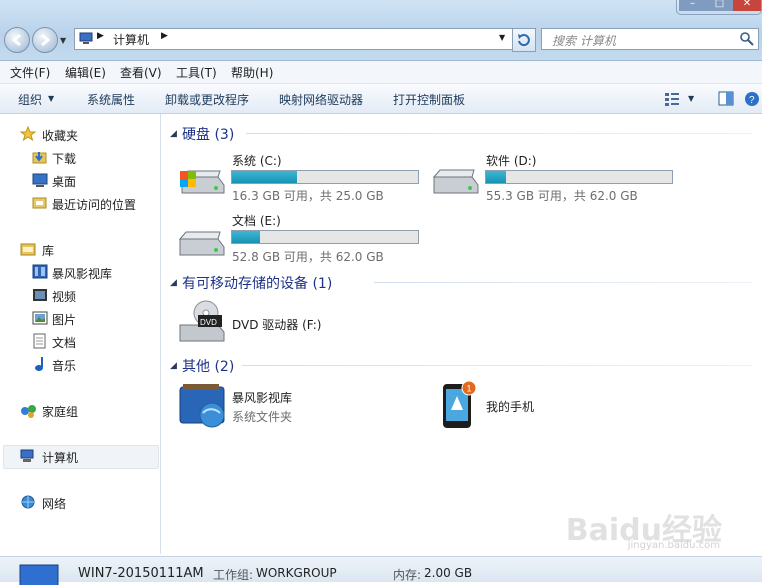  Describe the element at coordinates (141, 573) in the screenshot. I see `computer-name: WIN7-20150111AM` at that location.